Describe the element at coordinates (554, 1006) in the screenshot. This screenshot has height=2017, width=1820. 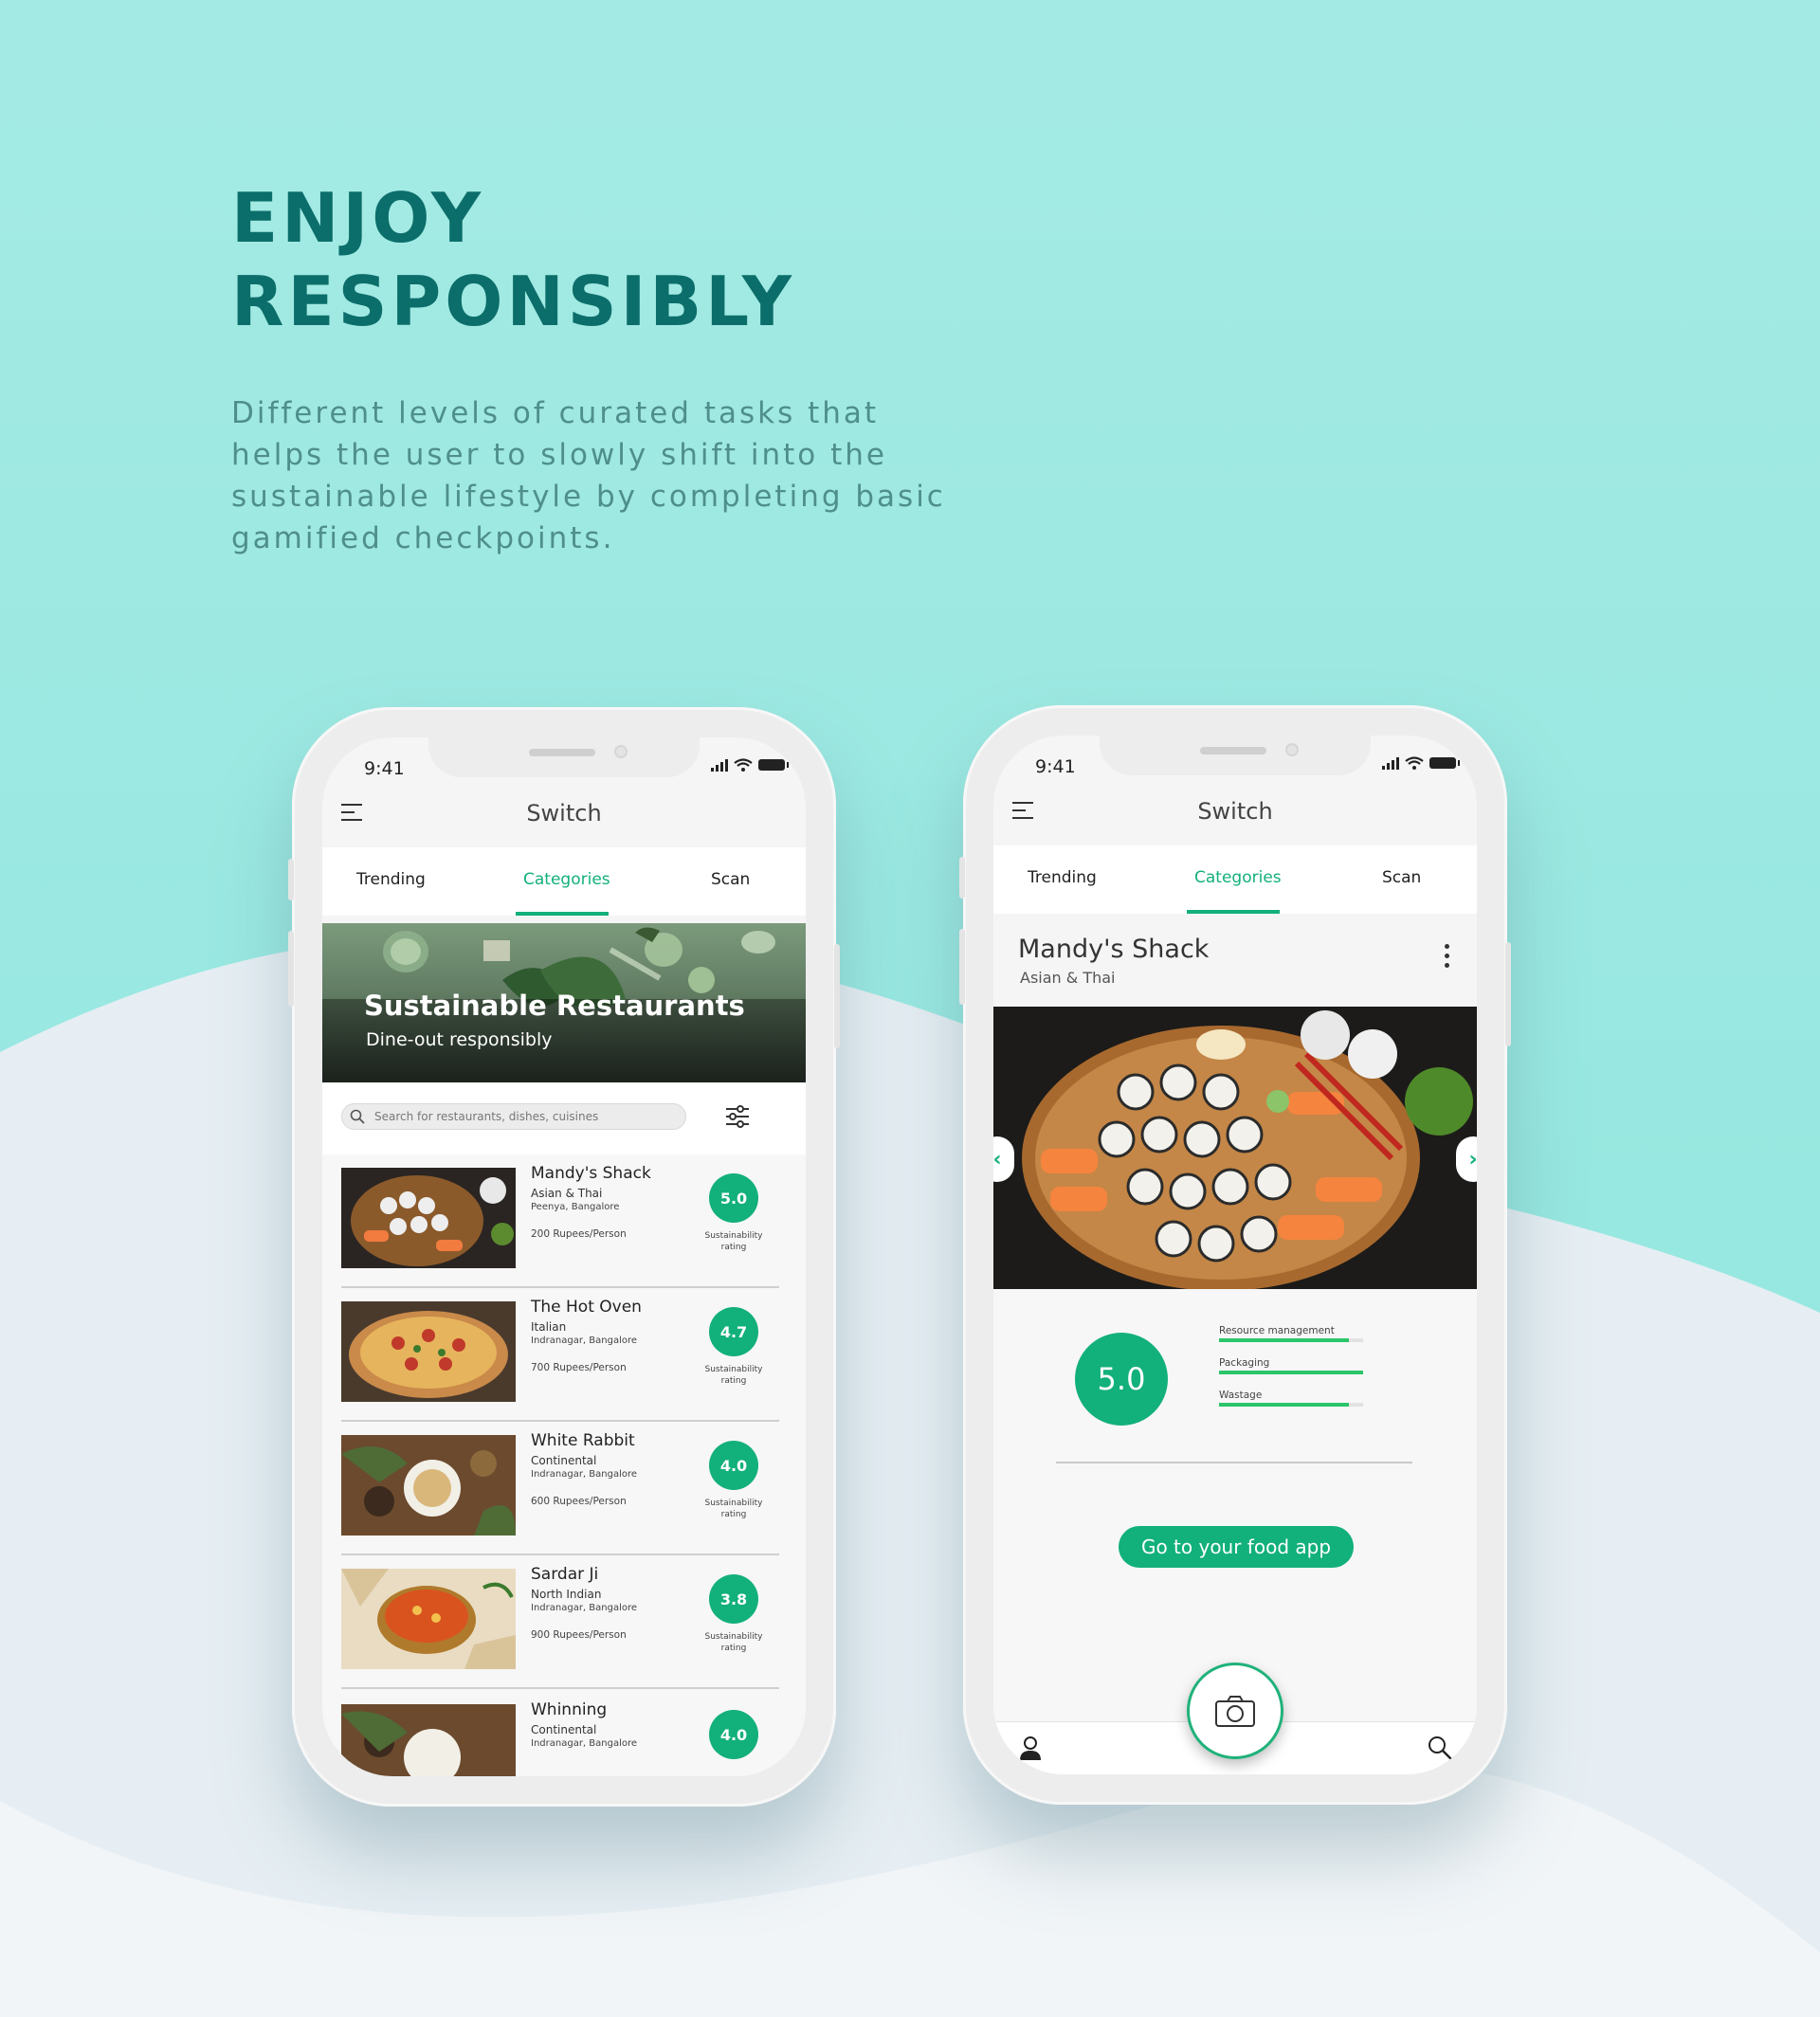
I see `banner-title: Sustainable Restaurants` at that location.